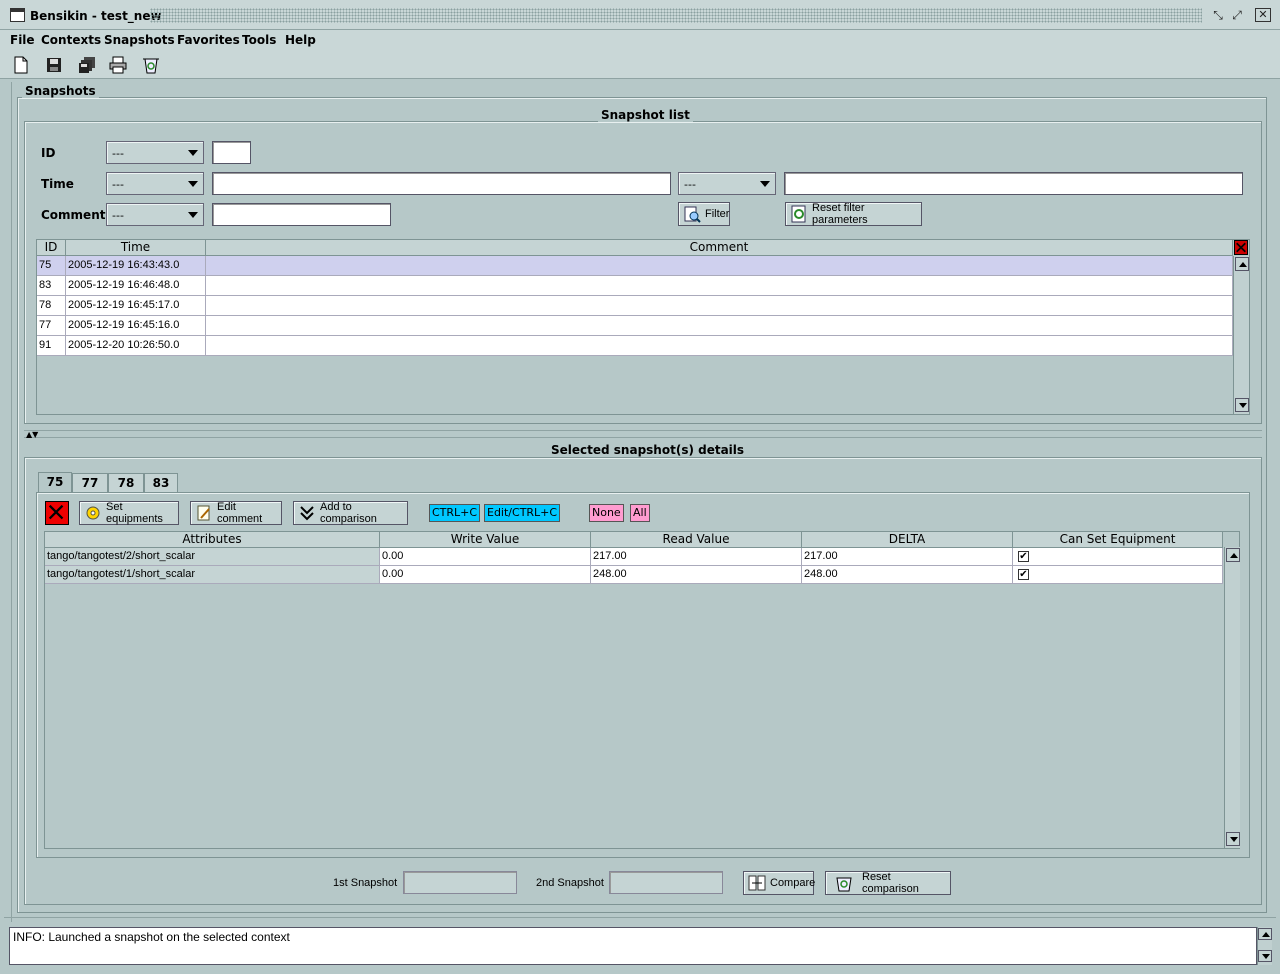 Image resolution: width=1280 pixels, height=974 pixels. Describe the element at coordinates (1118, 540) in the screenshot. I see `col-header-can-set-equipment: Can Set Equipment` at that location.